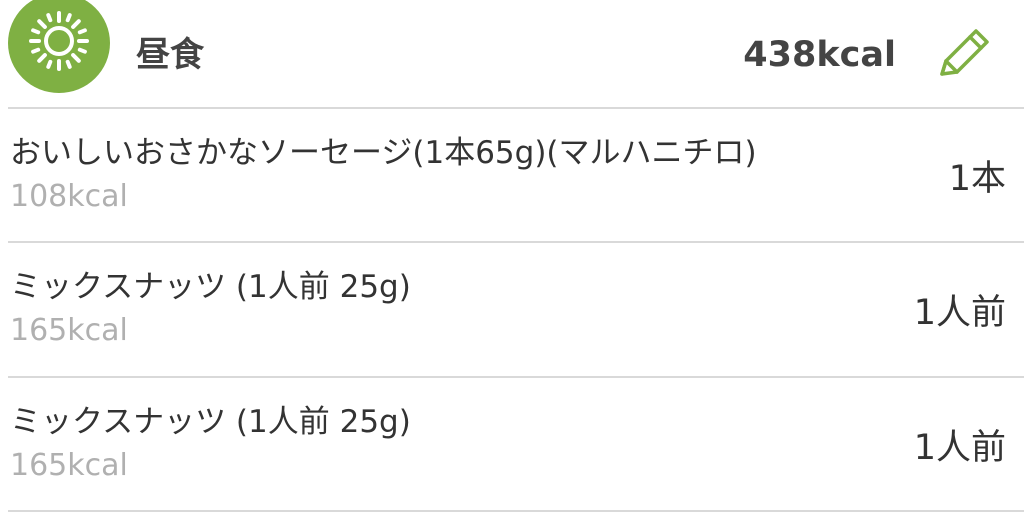 Image resolution: width=1024 pixels, height=524 pixels. Describe the element at coordinates (69, 196) in the screenshot. I see `food-kcal: 108kcal` at that location.